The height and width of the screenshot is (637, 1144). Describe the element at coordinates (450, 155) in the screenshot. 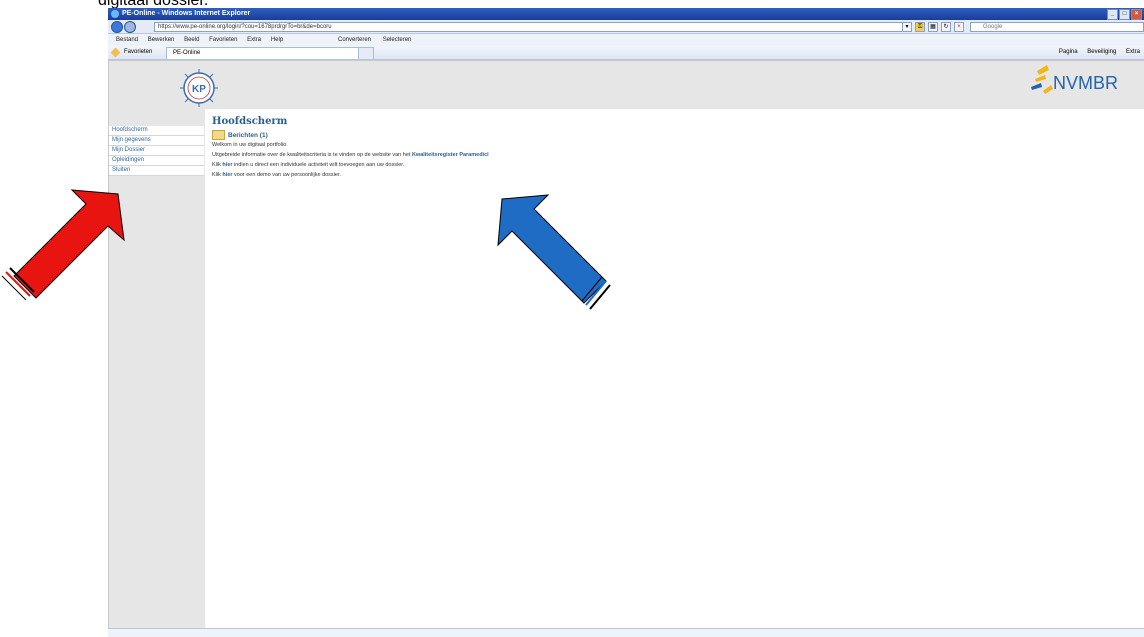

I see `kwaliteitsregister-link: Kwaliteitsregister Paramedici` at that location.